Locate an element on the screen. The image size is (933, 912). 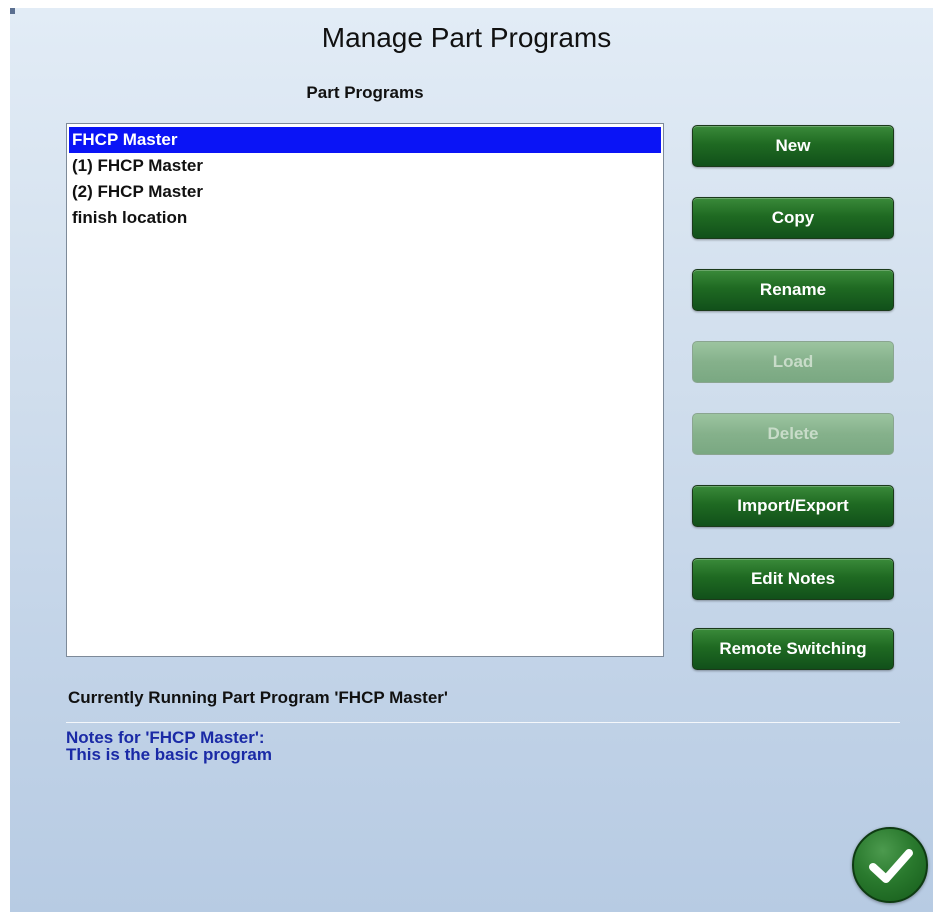
delete-button: Delete is located at coordinates (793, 434).